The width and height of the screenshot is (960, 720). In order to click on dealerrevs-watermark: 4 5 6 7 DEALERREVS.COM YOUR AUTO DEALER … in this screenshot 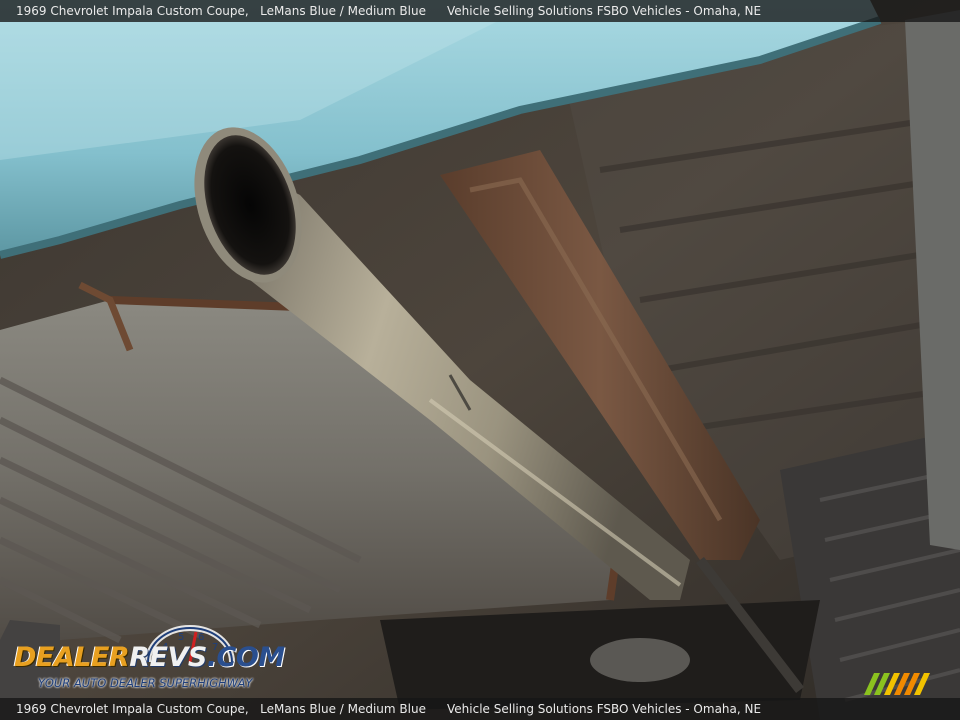, I will do `click(148, 658)`.